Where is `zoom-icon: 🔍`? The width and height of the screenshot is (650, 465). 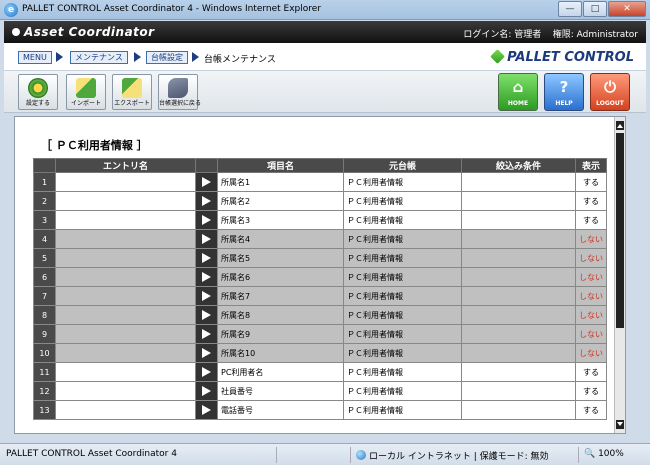 zoom-icon: 🔍 is located at coordinates (591, 454).